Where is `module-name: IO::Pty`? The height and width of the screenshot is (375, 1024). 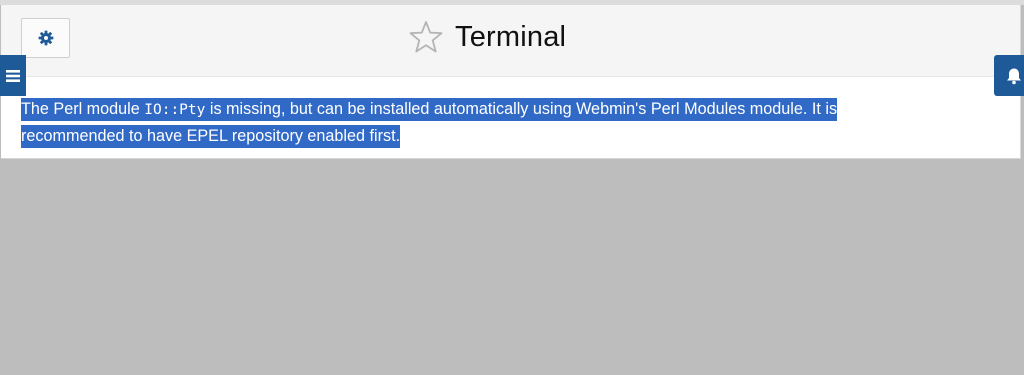 module-name: IO::Pty is located at coordinates (175, 110).